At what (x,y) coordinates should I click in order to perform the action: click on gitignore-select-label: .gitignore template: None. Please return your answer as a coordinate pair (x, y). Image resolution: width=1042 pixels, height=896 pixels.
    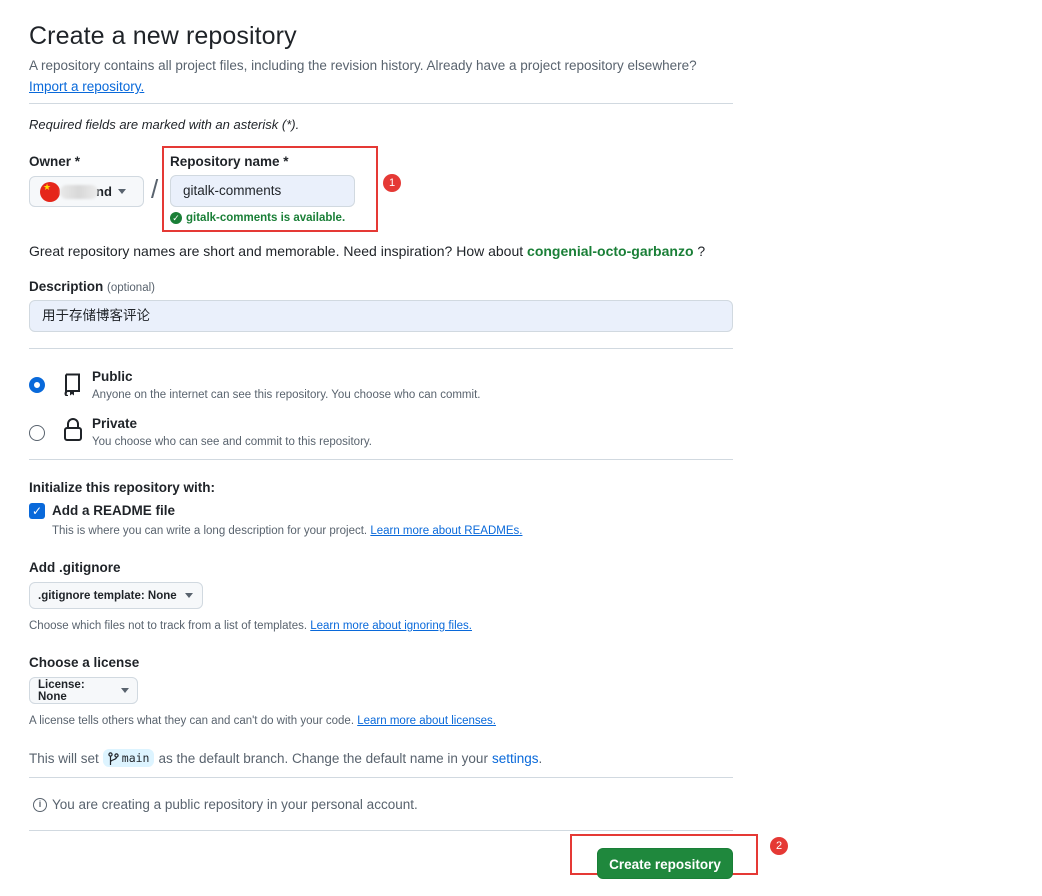
    Looking at the image, I should click on (107, 596).